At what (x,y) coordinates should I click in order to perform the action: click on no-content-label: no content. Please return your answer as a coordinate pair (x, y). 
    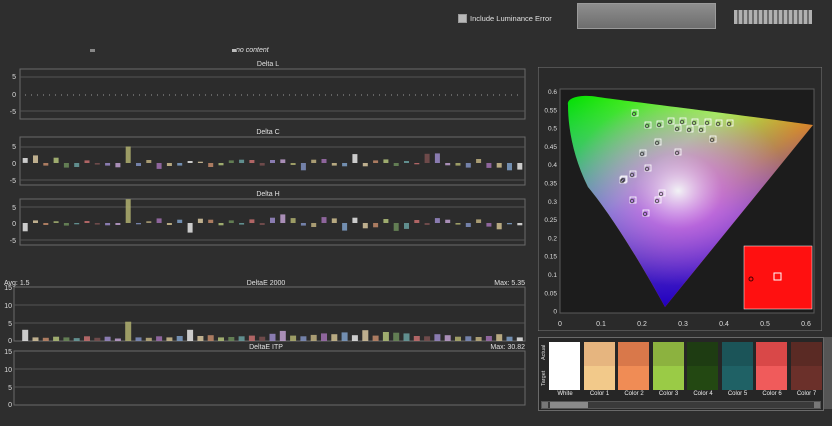
    Looking at the image, I should click on (252, 50).